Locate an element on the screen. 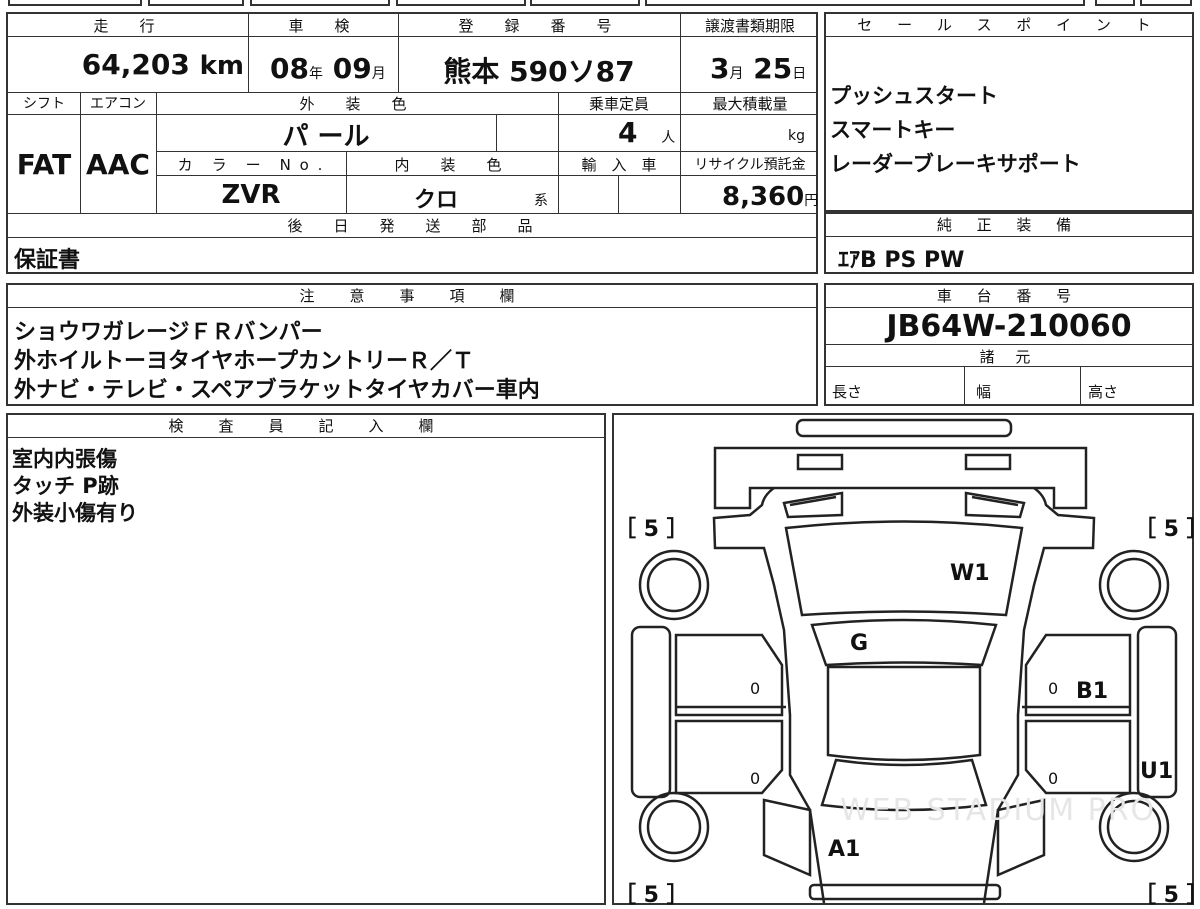  capacity-label: 乗車定員 is located at coordinates (618, 104).